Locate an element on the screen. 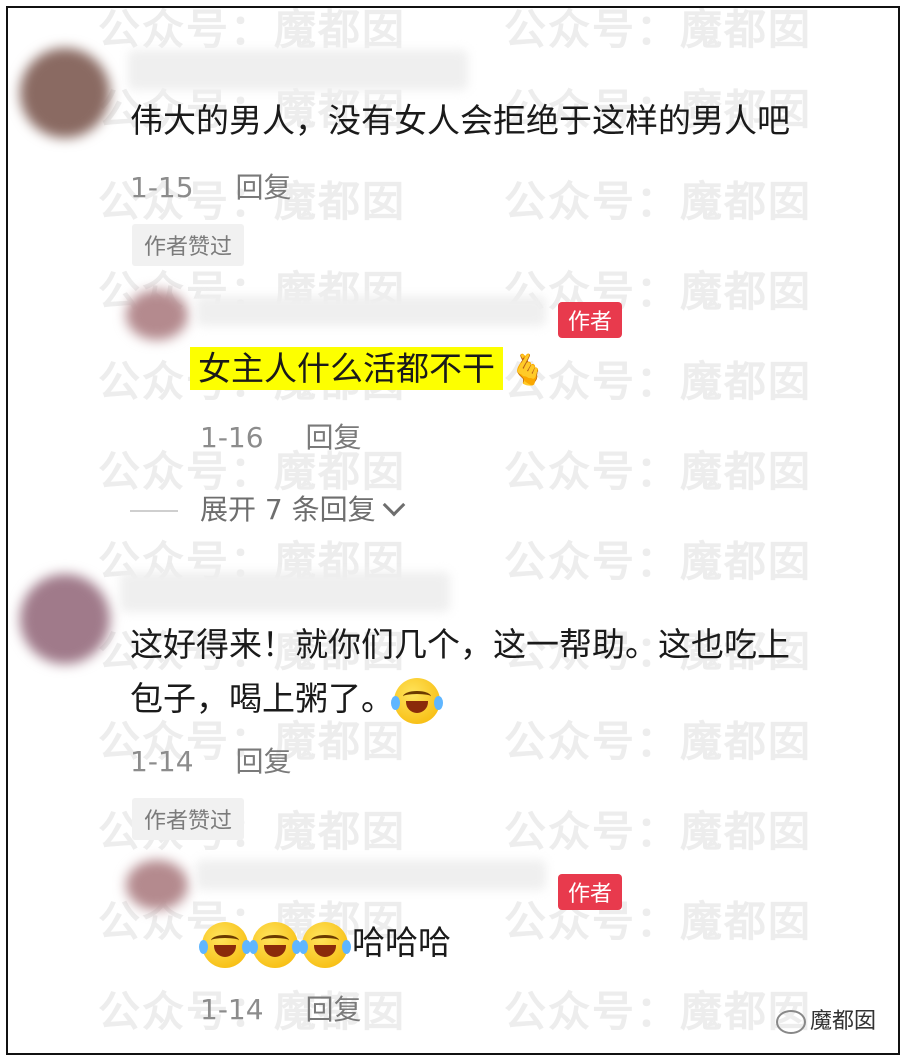 The image size is (906, 1061). brand-name: 魔都囡 is located at coordinates (842, 1021).